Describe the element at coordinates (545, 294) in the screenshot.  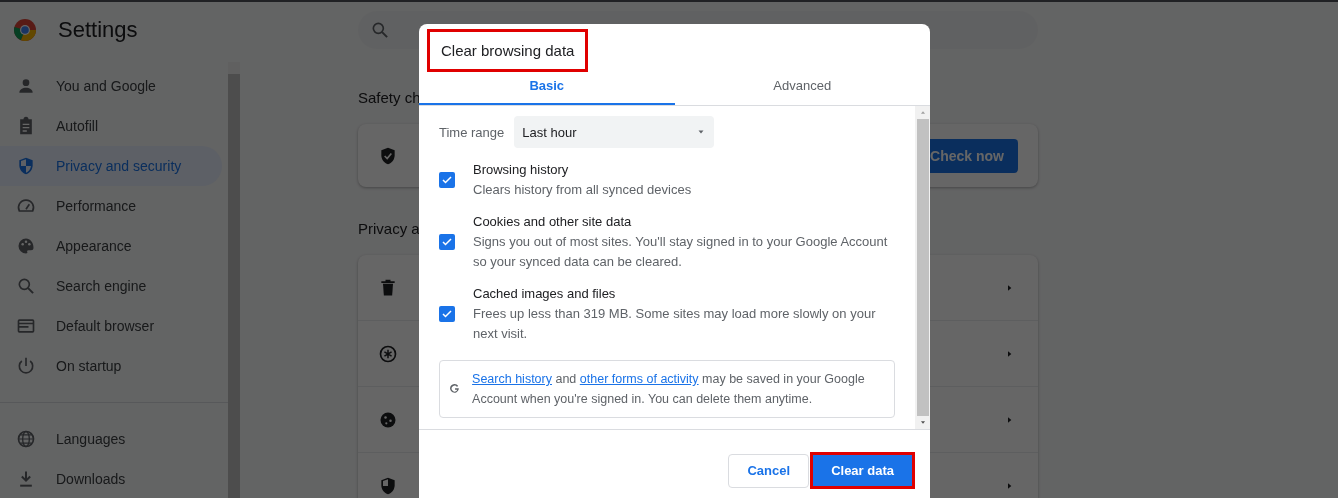
I see `option-title: Cached images and files` at that location.